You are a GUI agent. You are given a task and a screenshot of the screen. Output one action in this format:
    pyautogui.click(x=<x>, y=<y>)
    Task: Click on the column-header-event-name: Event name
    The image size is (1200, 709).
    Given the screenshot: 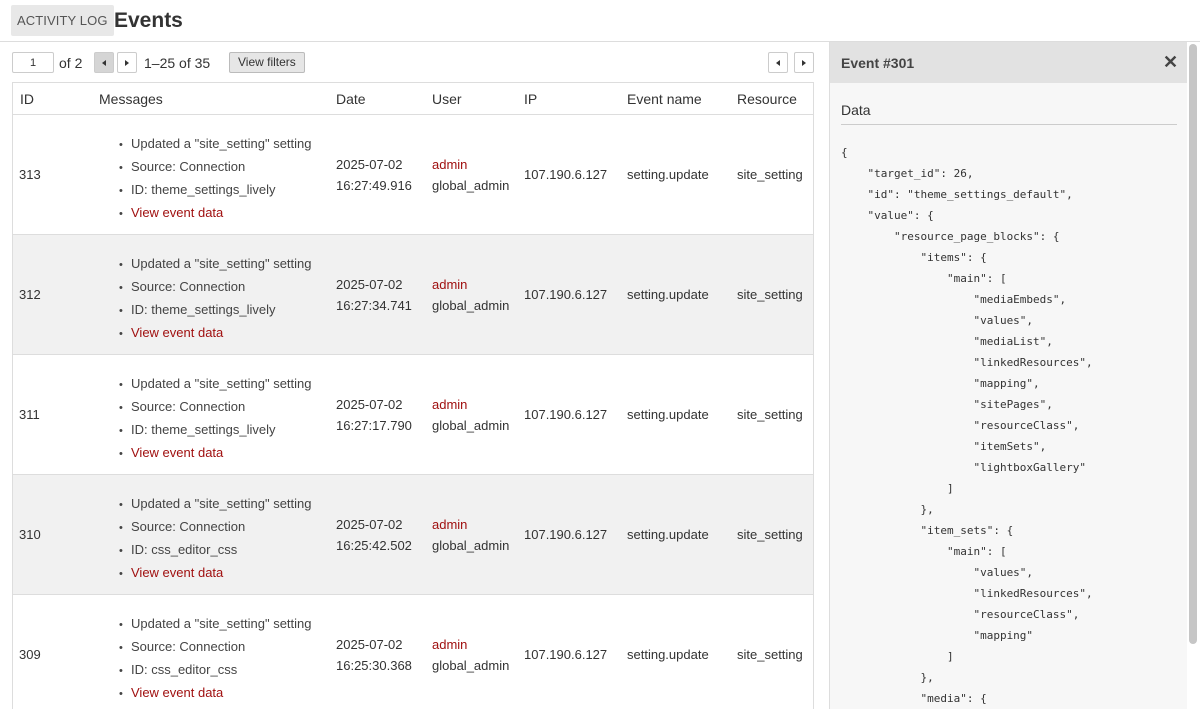 What is the action you would take?
    pyautogui.click(x=664, y=99)
    